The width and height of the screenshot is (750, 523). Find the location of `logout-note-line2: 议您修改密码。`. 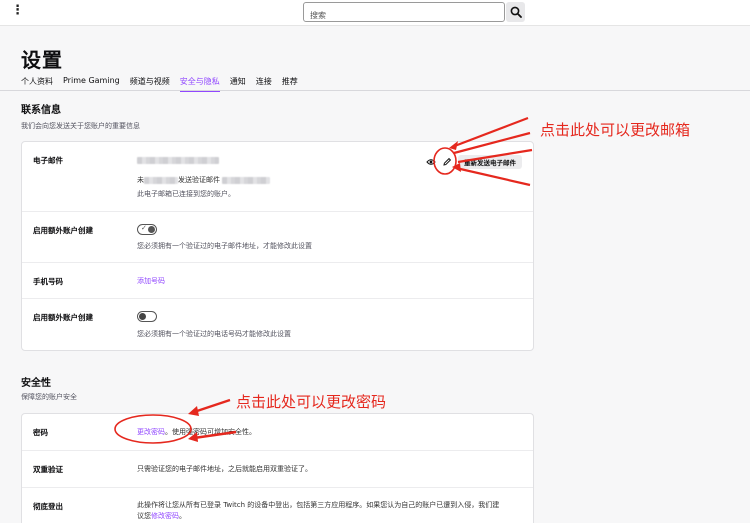

logout-note-line2: 议您修改密码。 is located at coordinates (161, 516).